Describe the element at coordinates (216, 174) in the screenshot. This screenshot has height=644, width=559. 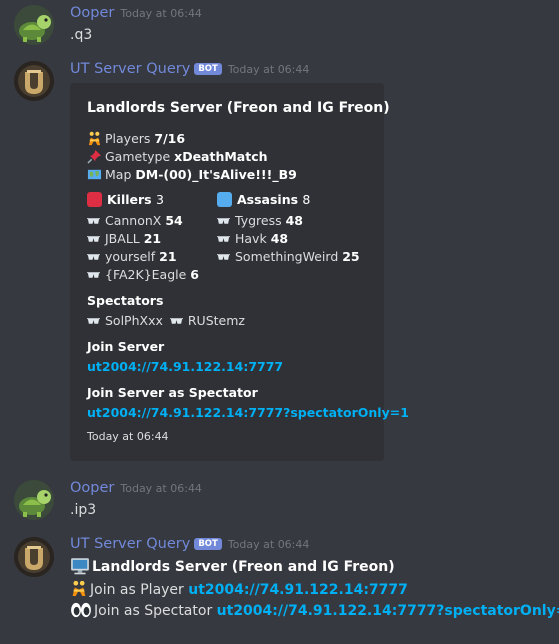
I see `map-value: DM-(00)_It'sAlive!!!_B9` at that location.